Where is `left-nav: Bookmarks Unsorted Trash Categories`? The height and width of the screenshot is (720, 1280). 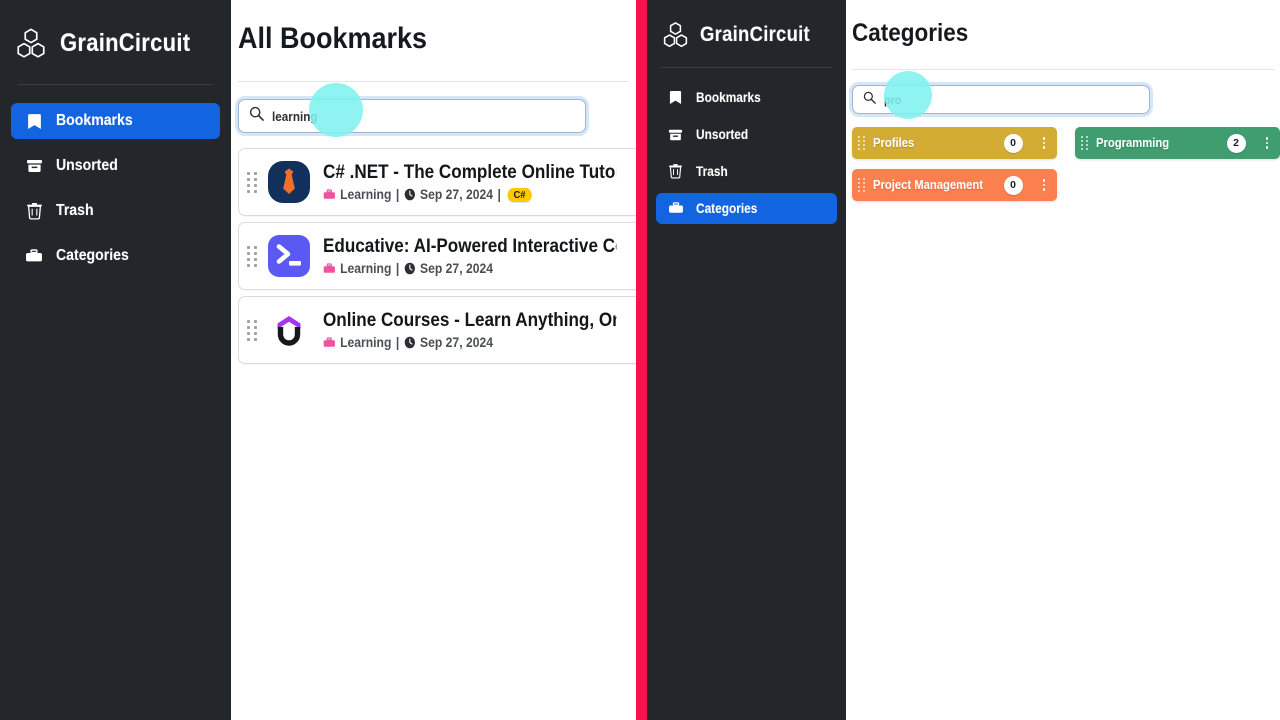 left-nav: Bookmarks Unsorted Trash Categories is located at coordinates (115, 179).